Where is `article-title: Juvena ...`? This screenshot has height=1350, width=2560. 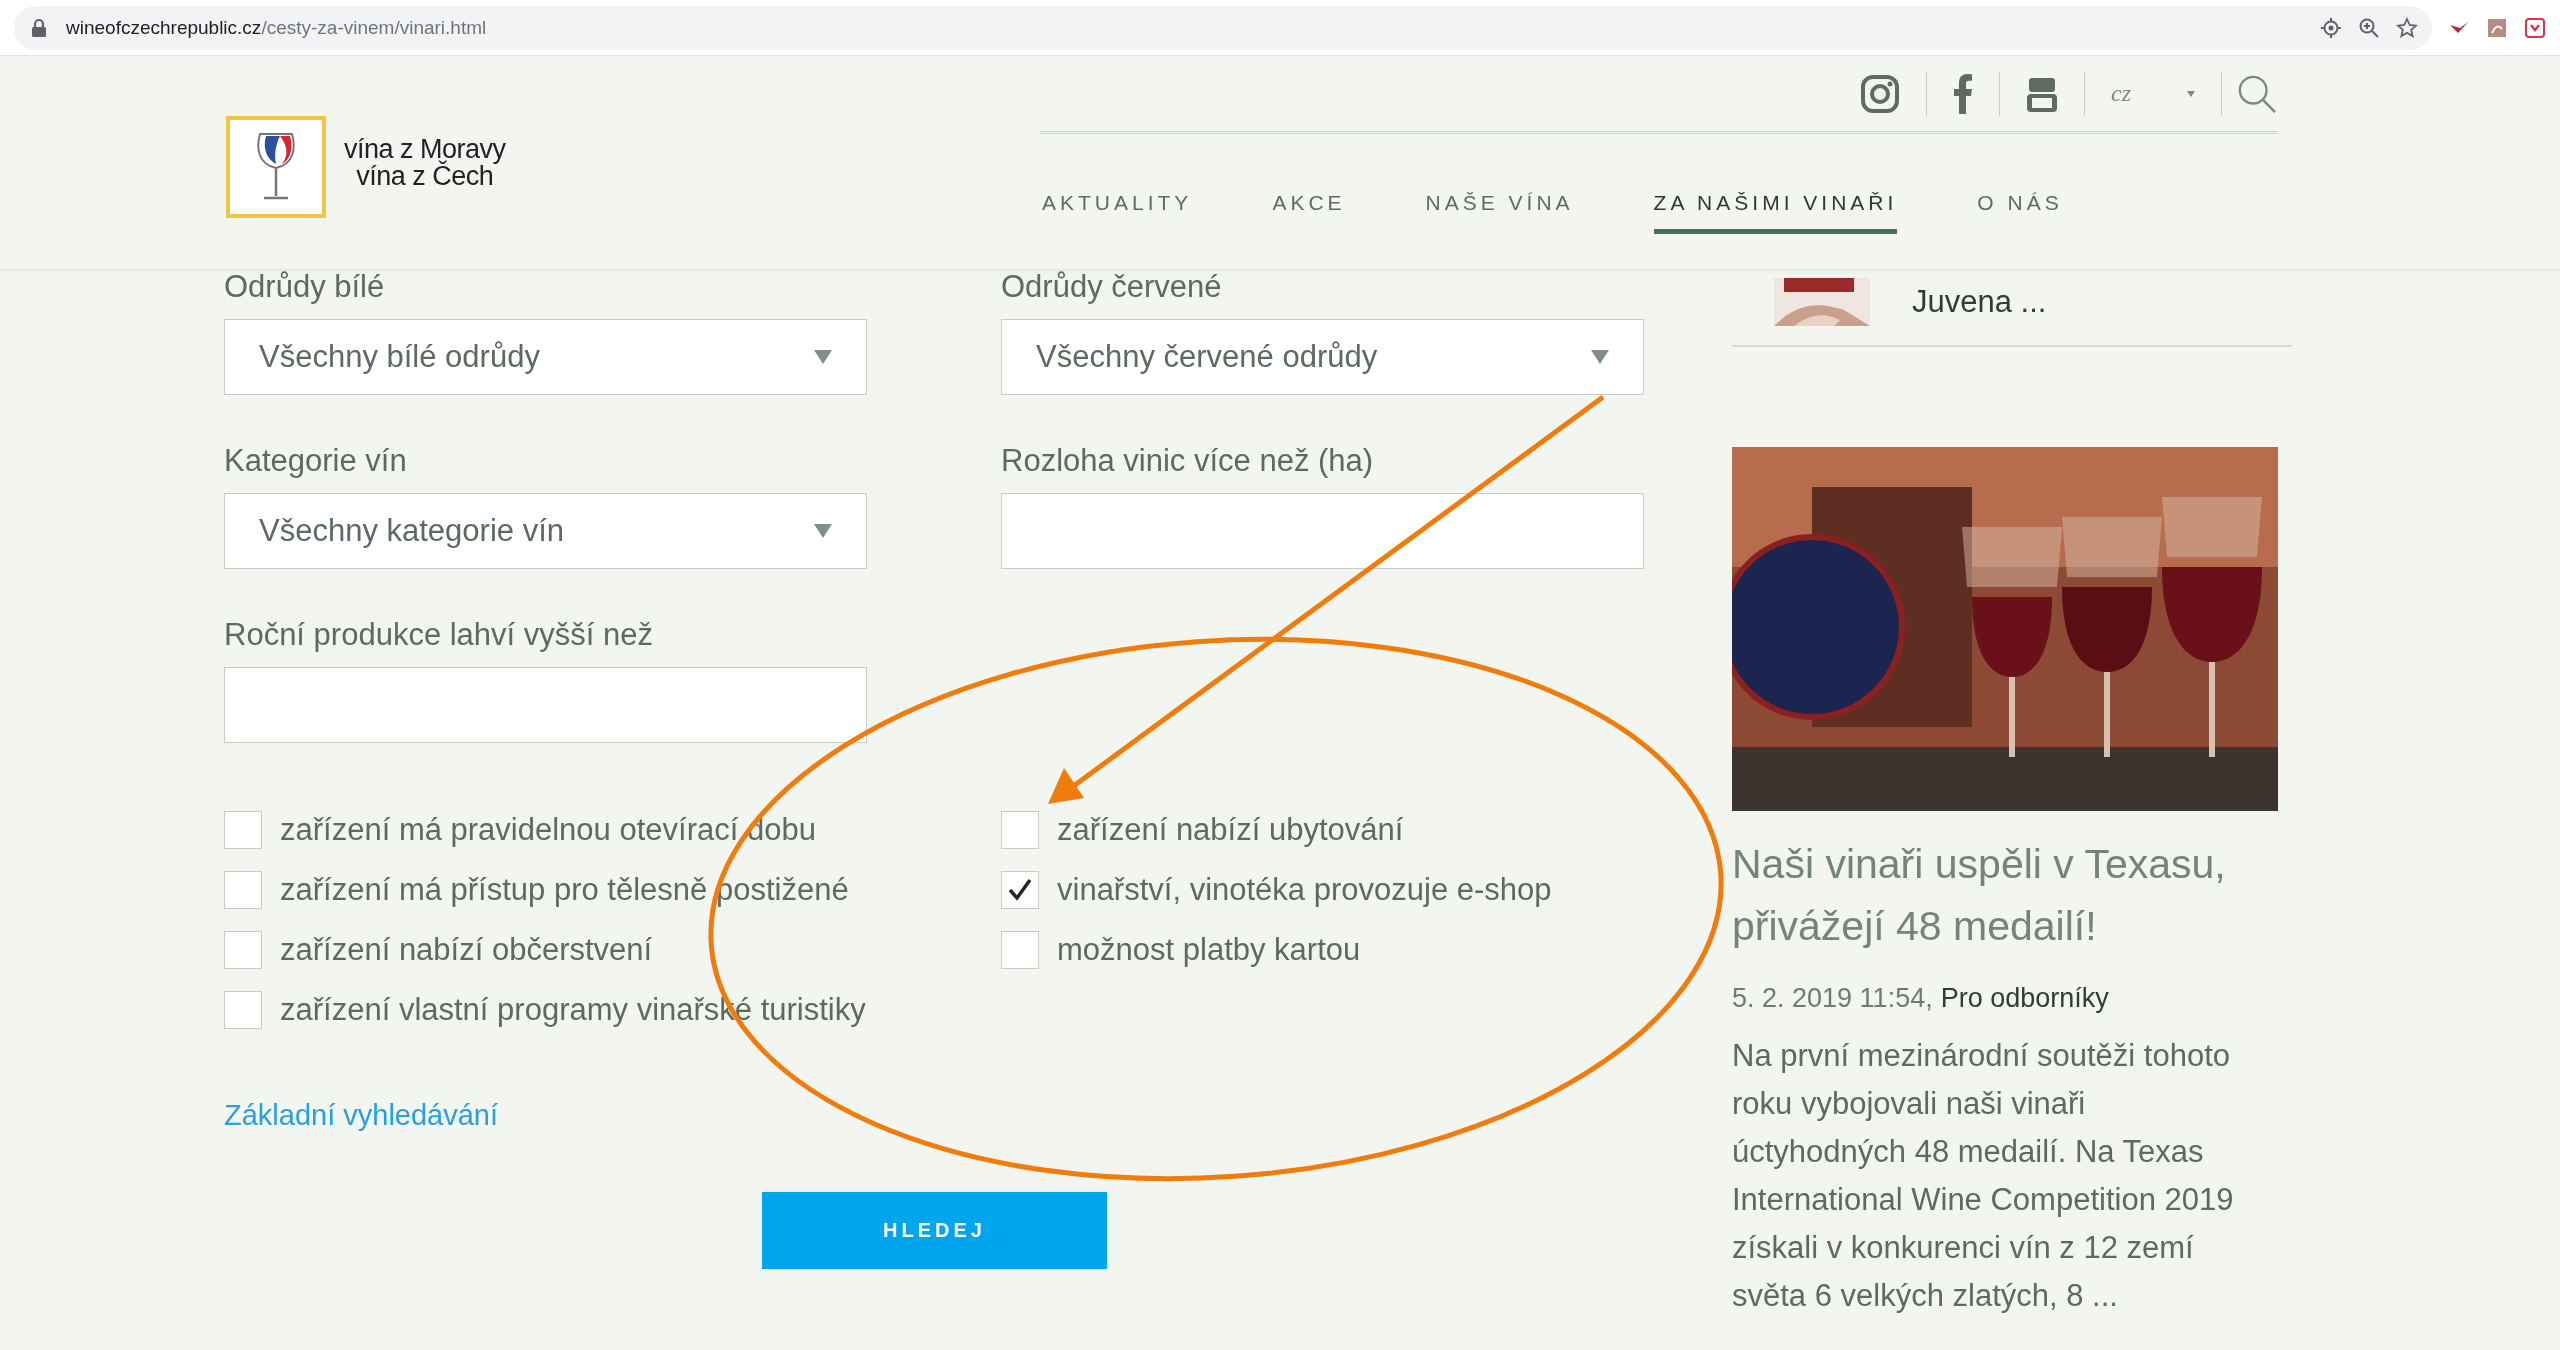 article-title: Juvena ... is located at coordinates (1979, 302).